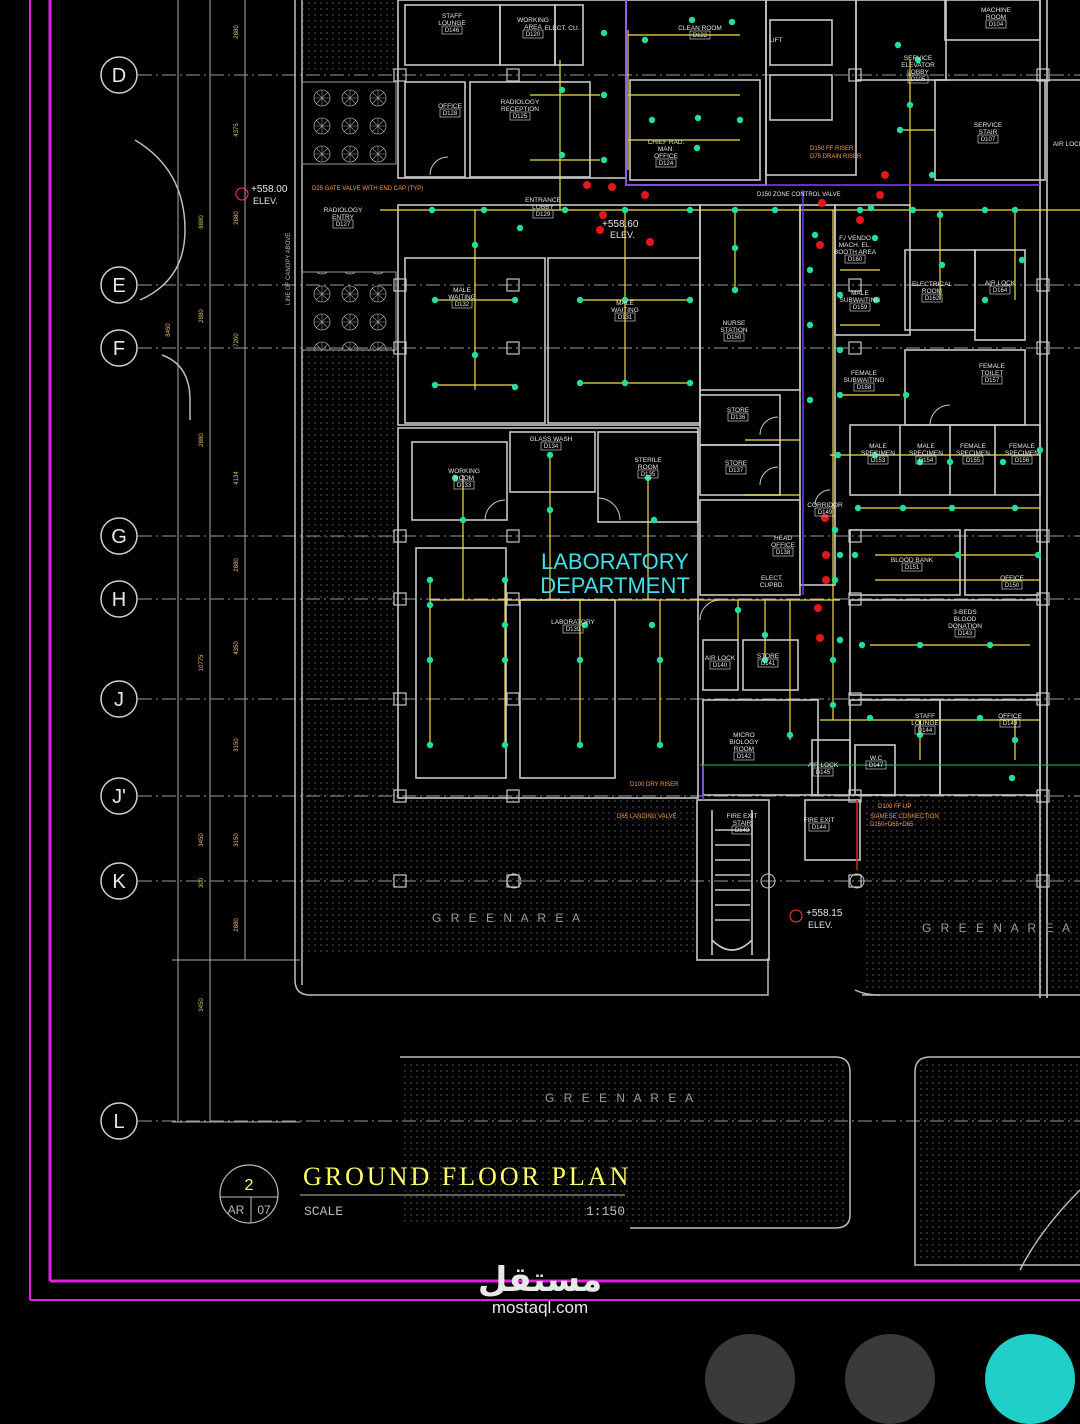 This screenshot has height=1424, width=1080. What do you see at coordinates (992, 370) in the screenshot?
I see `room-name: FEMALE TOILET` at bounding box center [992, 370].